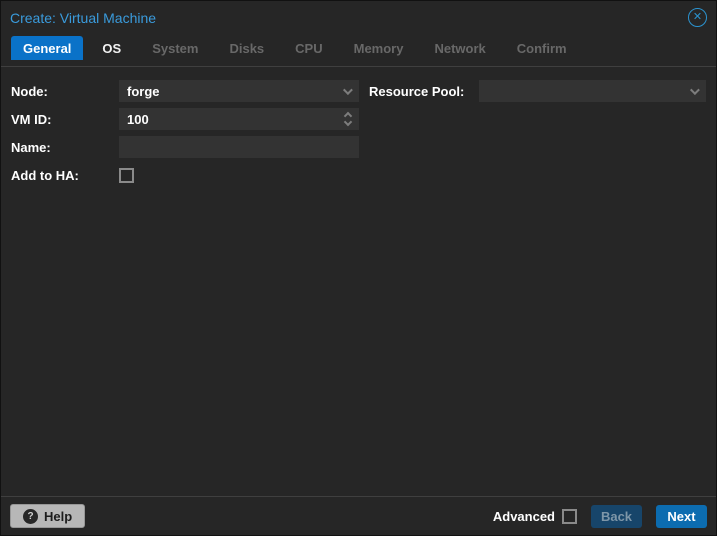 This screenshot has width=717, height=536. What do you see at coordinates (45, 175) in the screenshot?
I see `ha-label: Add to HA:` at bounding box center [45, 175].